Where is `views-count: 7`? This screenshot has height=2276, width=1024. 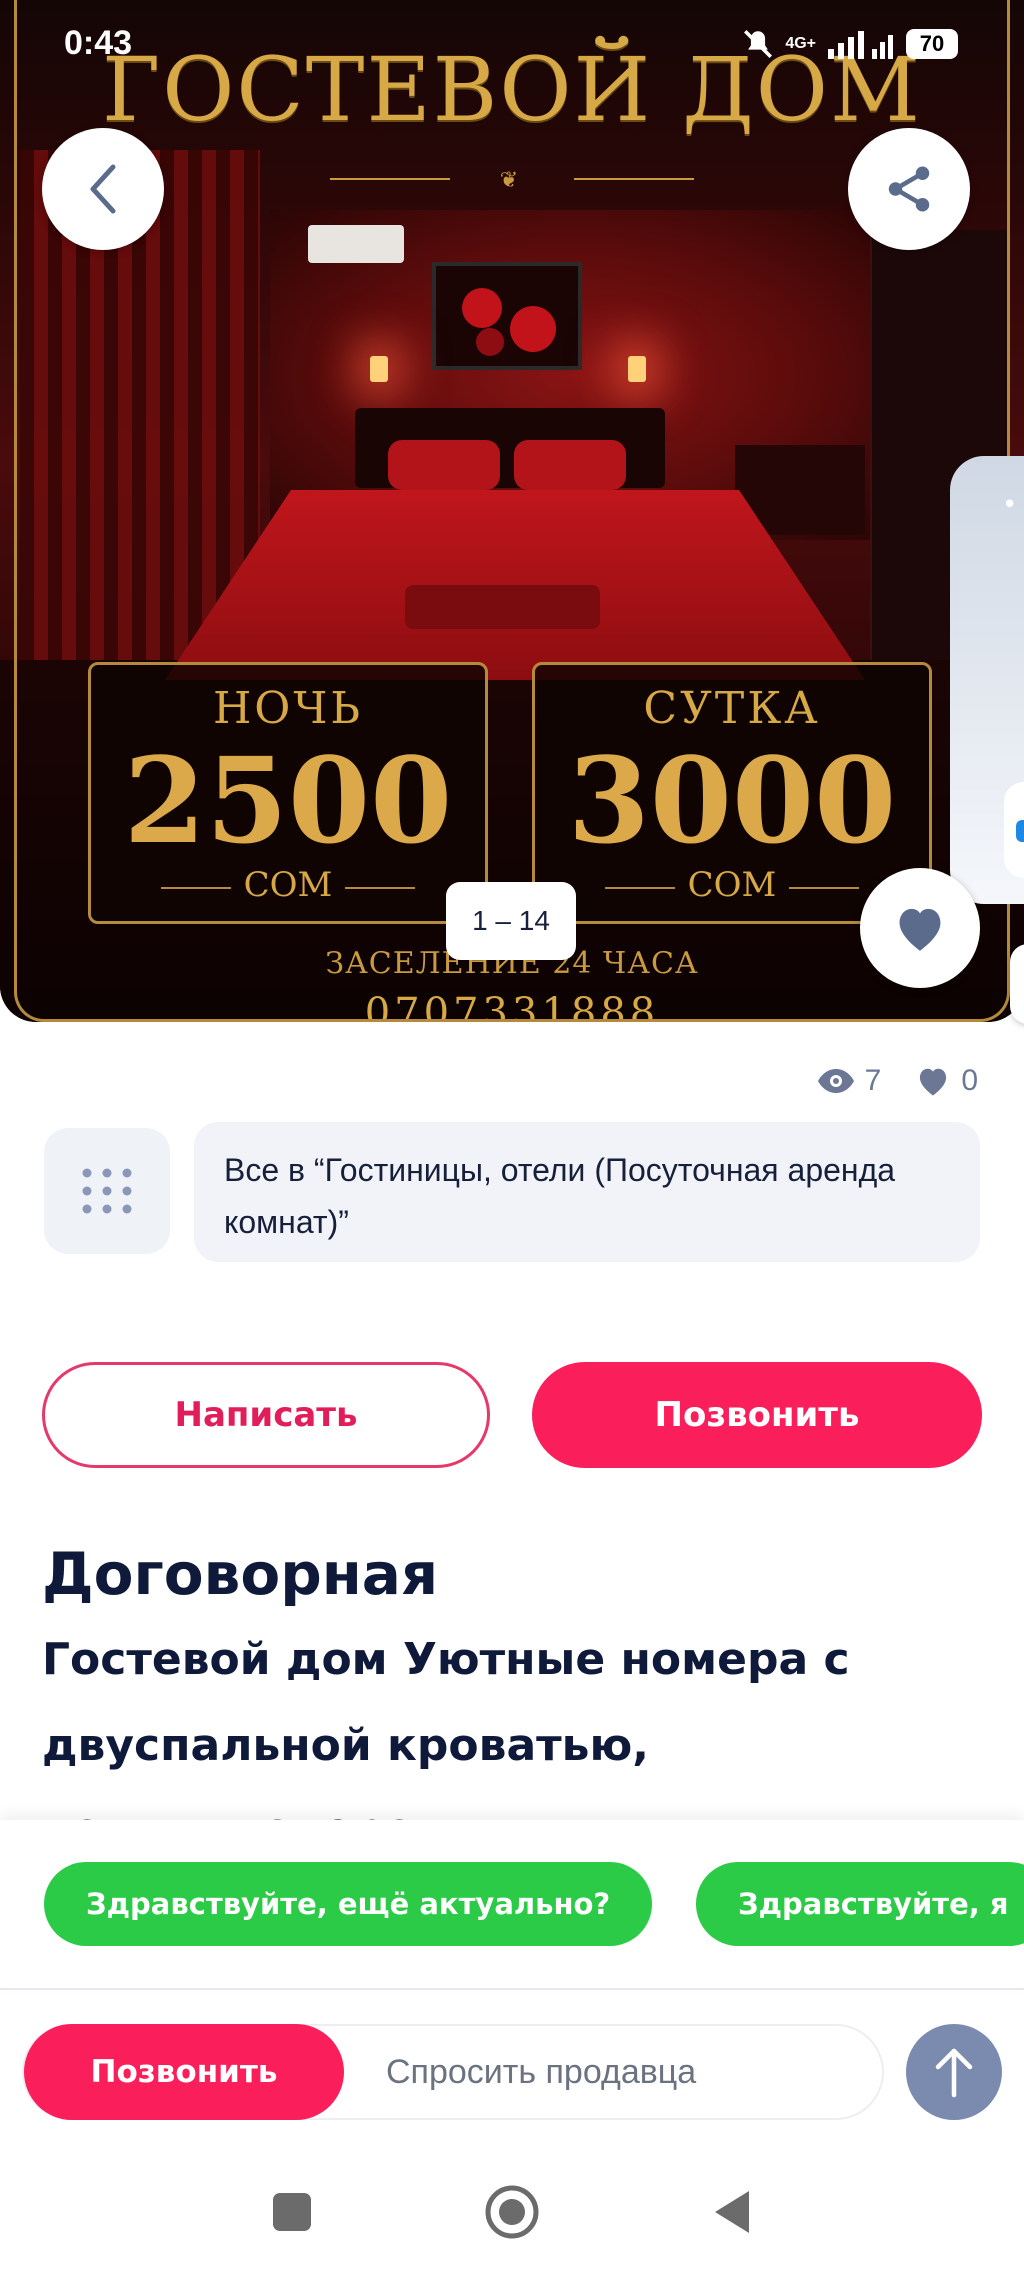 views-count: 7 is located at coordinates (873, 1080).